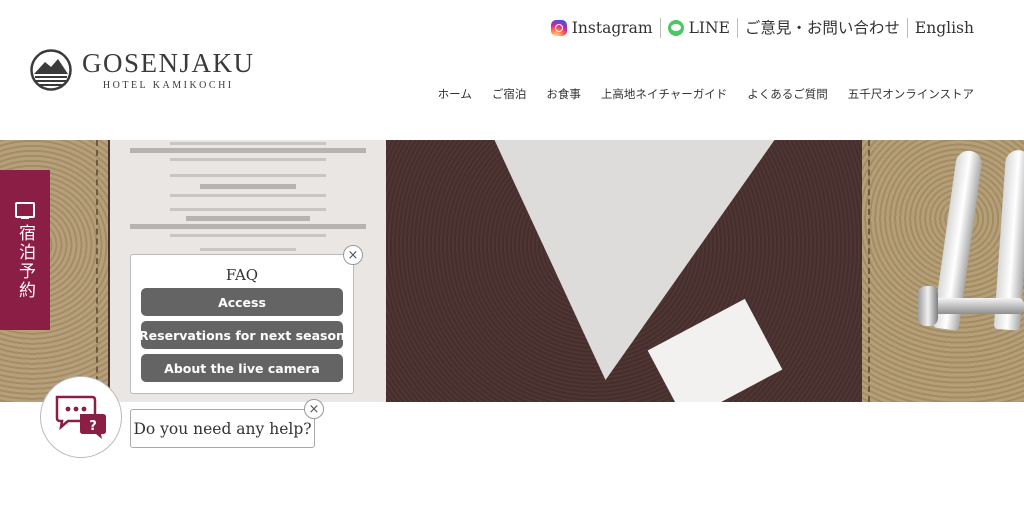  Describe the element at coordinates (928, 306) in the screenshot. I see `hero-knife-rest-knob` at that location.